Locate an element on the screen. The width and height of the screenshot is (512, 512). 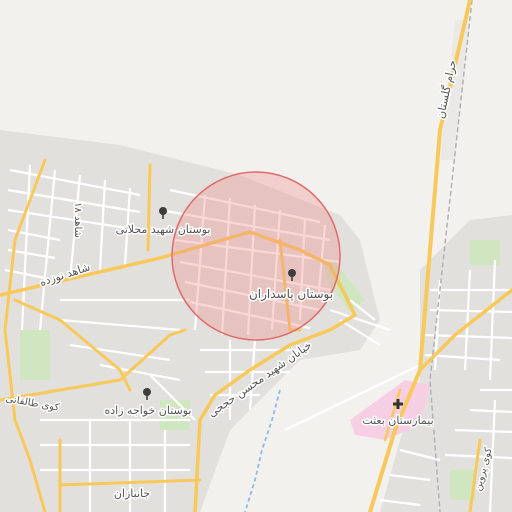
park-khajezadeh-label: بوستان خواجه زاده is located at coordinates (148, 410).